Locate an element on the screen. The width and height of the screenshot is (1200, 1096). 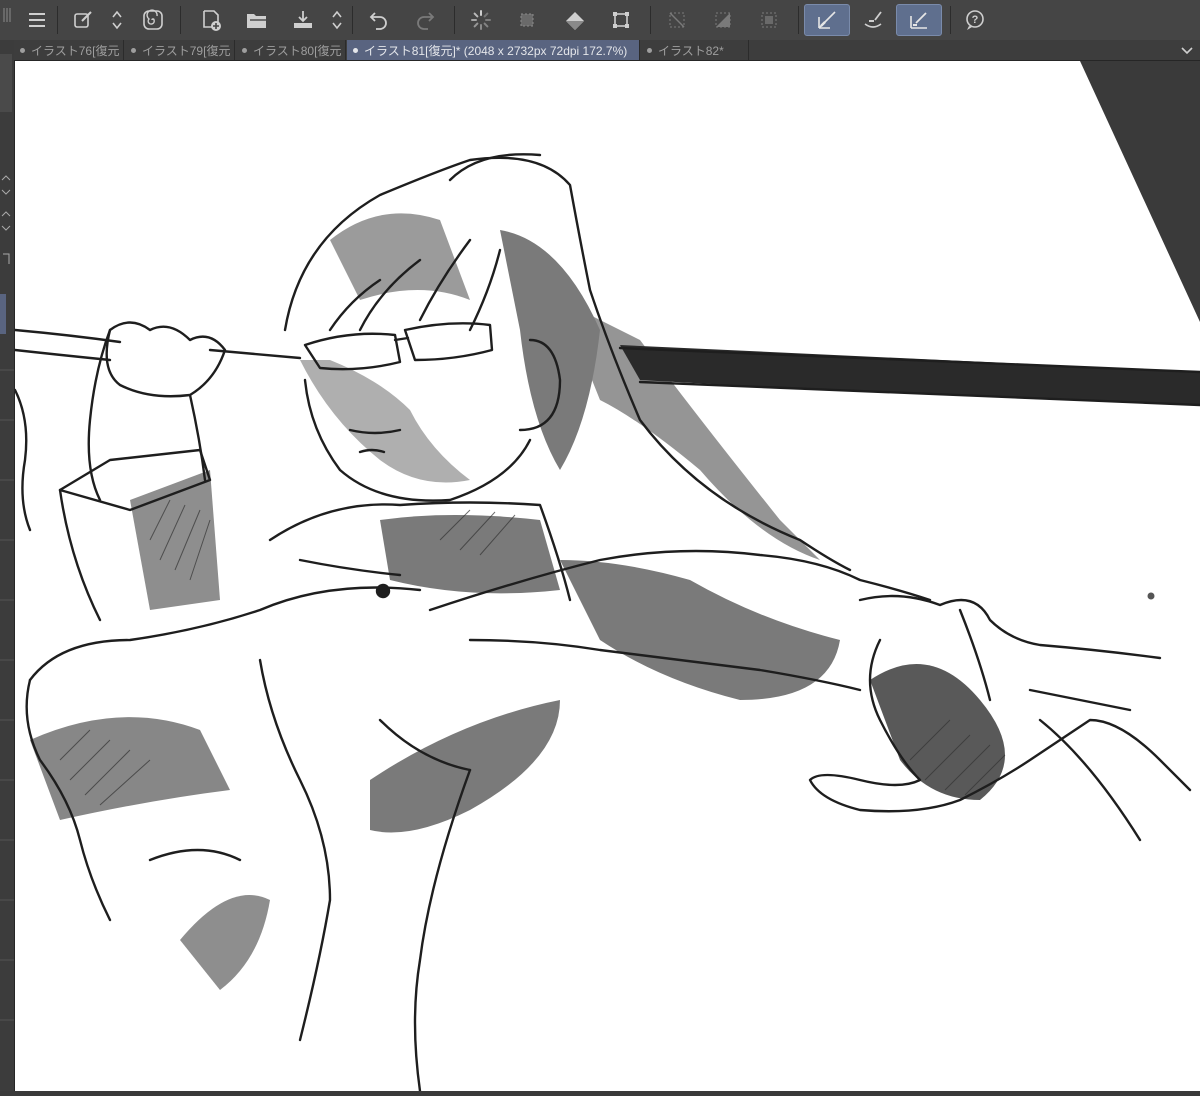
tab-label: イラスト81[復元]* (2048 x 2732px 72dpi 172.7%) is located at coordinates (496, 50).